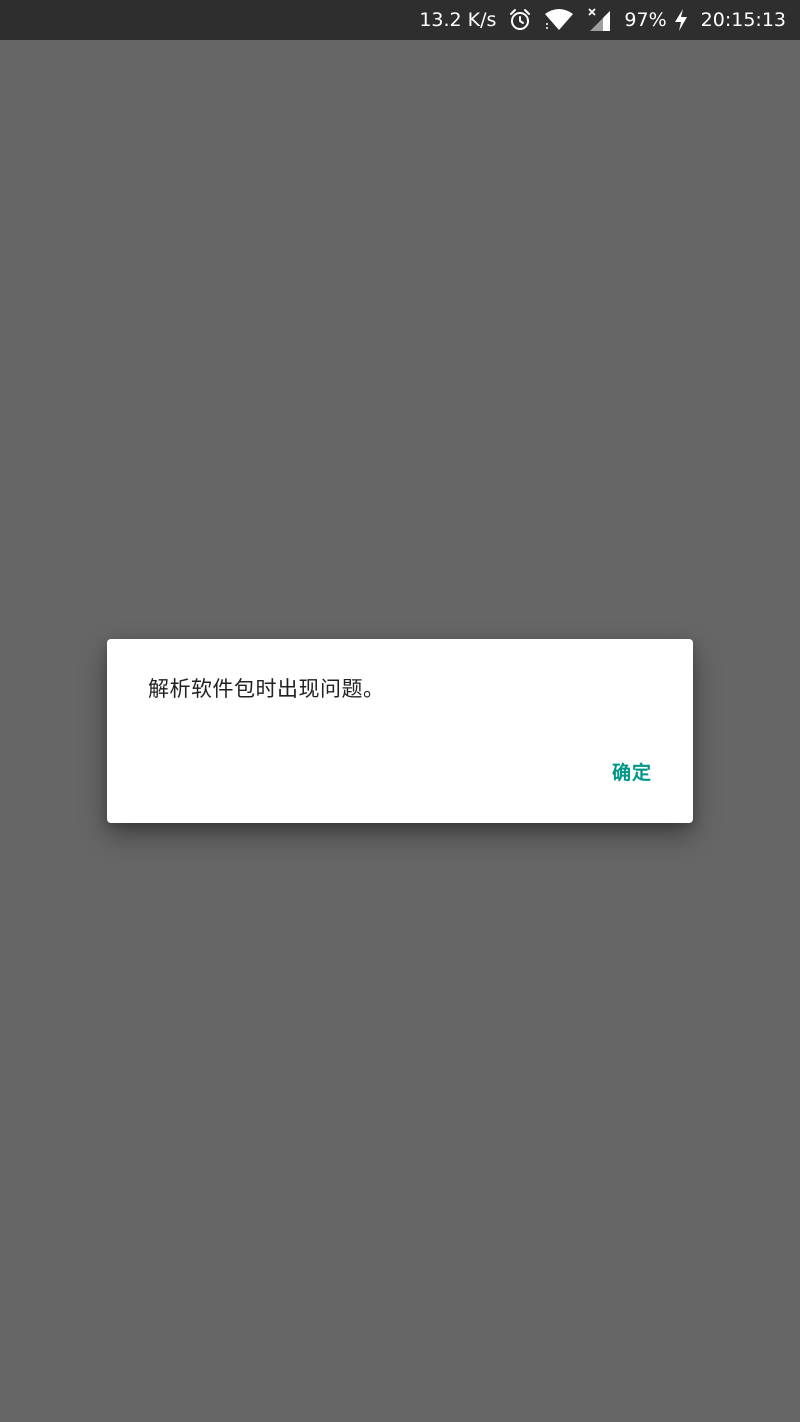 The width and height of the screenshot is (800, 1422). Describe the element at coordinates (400, 731) in the screenshot. I see `error-dialog: 解析软件包时出现问题。 确定` at that location.